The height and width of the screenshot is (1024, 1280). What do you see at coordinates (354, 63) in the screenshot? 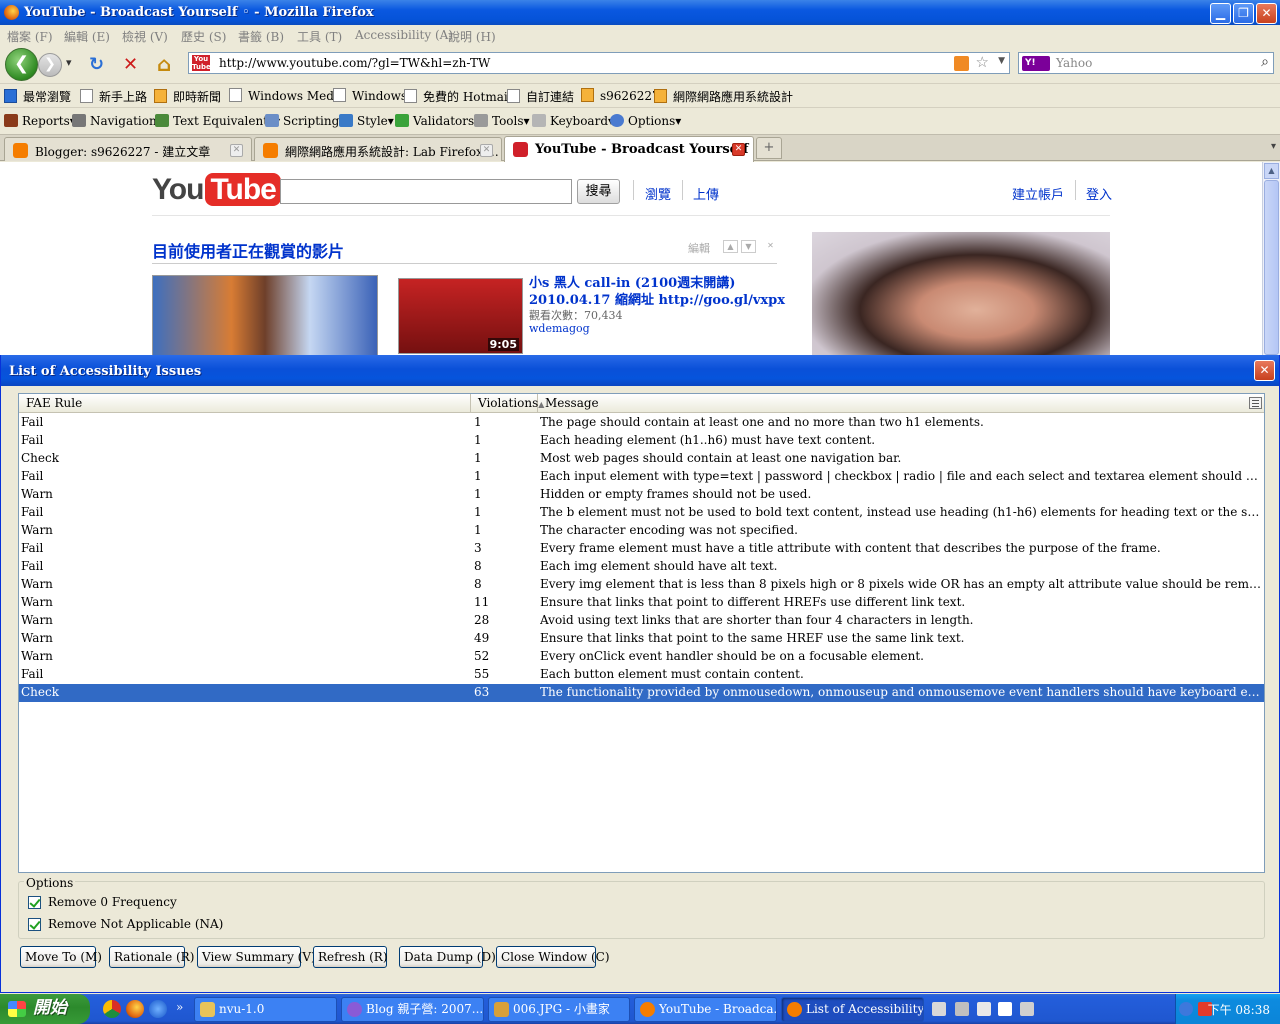
I see `url-input: http://www.youtube.com/?gl=TW&hl=zh-TW` at bounding box center [354, 63].